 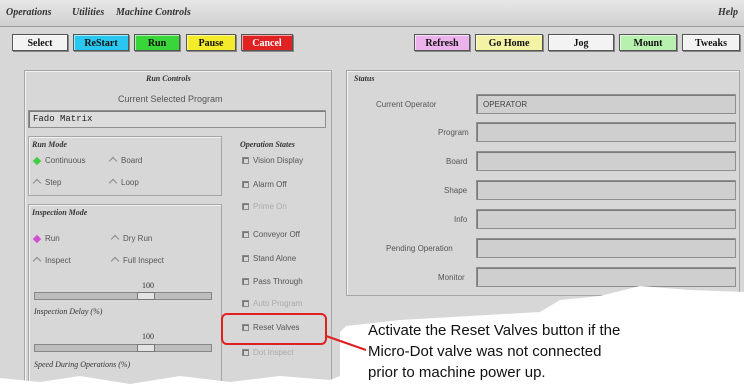 What do you see at coordinates (457, 372) in the screenshot?
I see `callout-line: prior to machine power up.` at bounding box center [457, 372].